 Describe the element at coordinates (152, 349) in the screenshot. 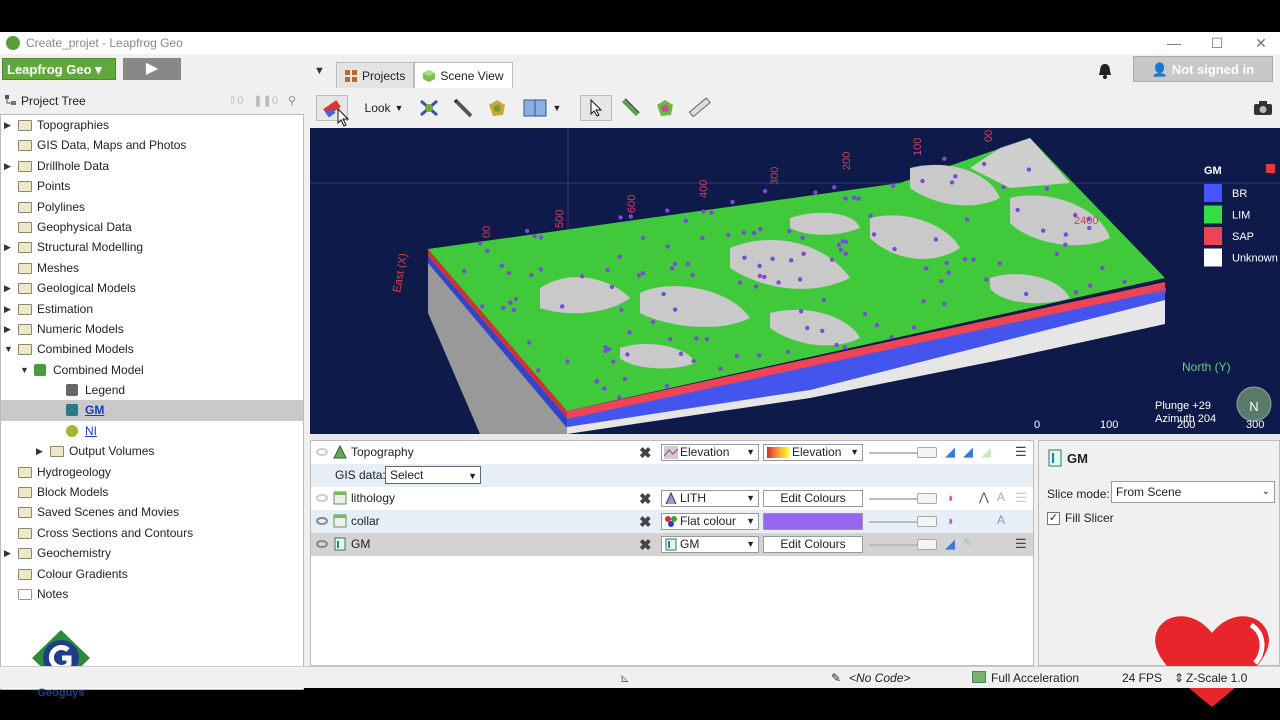

I see `tree-item: ▼ Combined Models` at that location.